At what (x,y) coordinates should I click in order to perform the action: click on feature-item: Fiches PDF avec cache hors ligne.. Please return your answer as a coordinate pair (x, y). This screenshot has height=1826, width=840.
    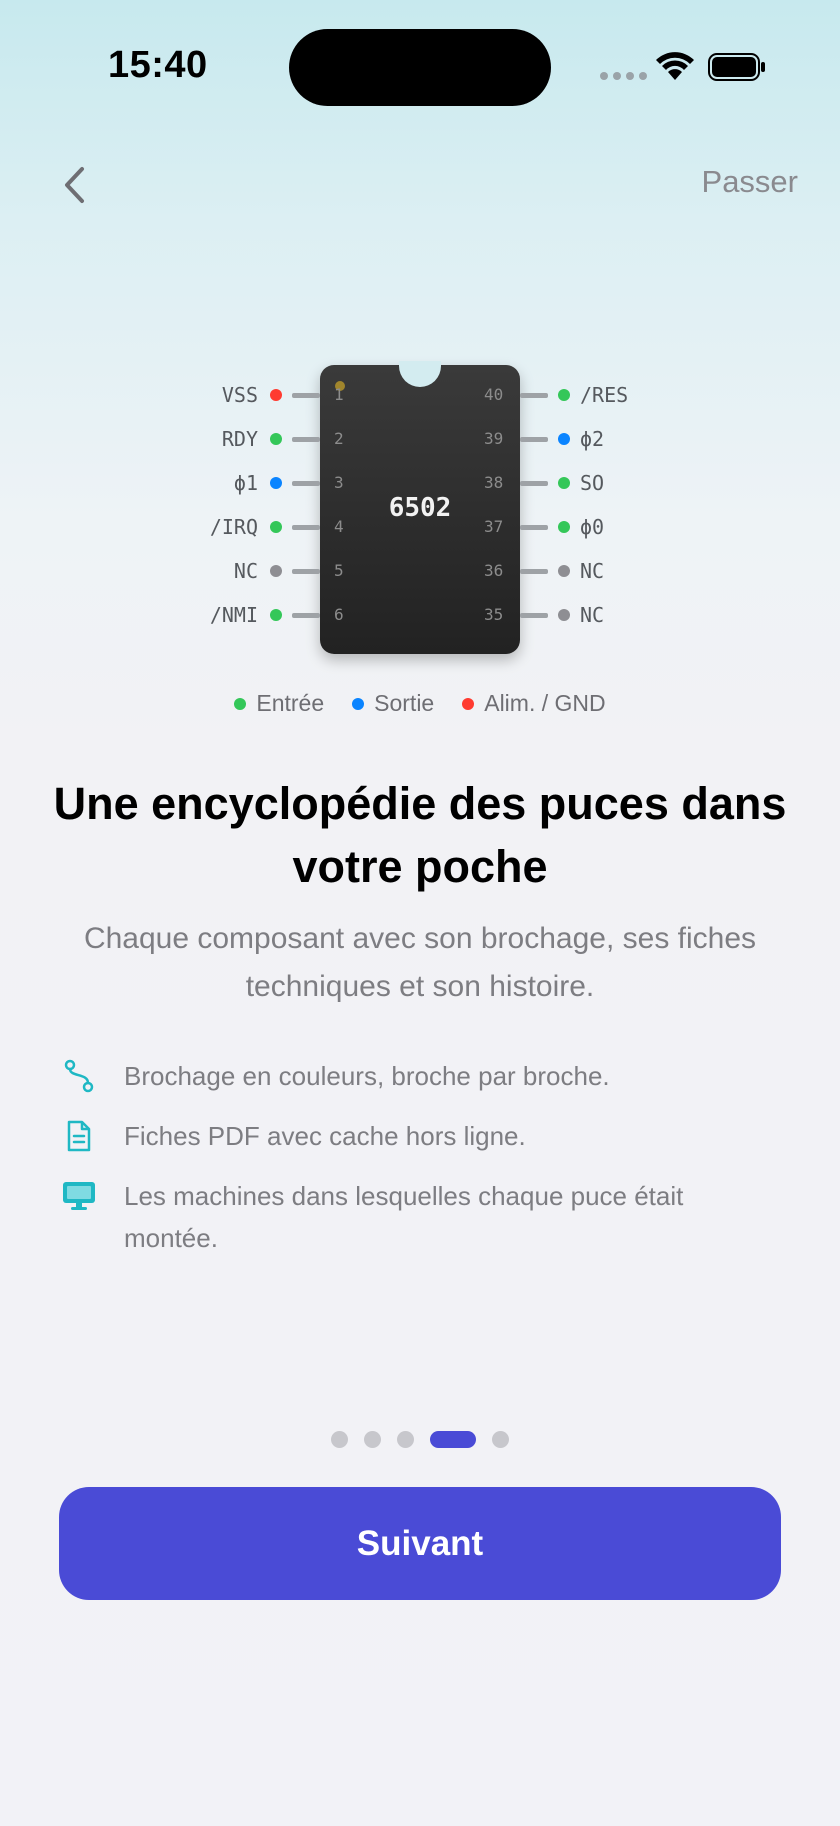
    Looking at the image, I should click on (378, 1136).